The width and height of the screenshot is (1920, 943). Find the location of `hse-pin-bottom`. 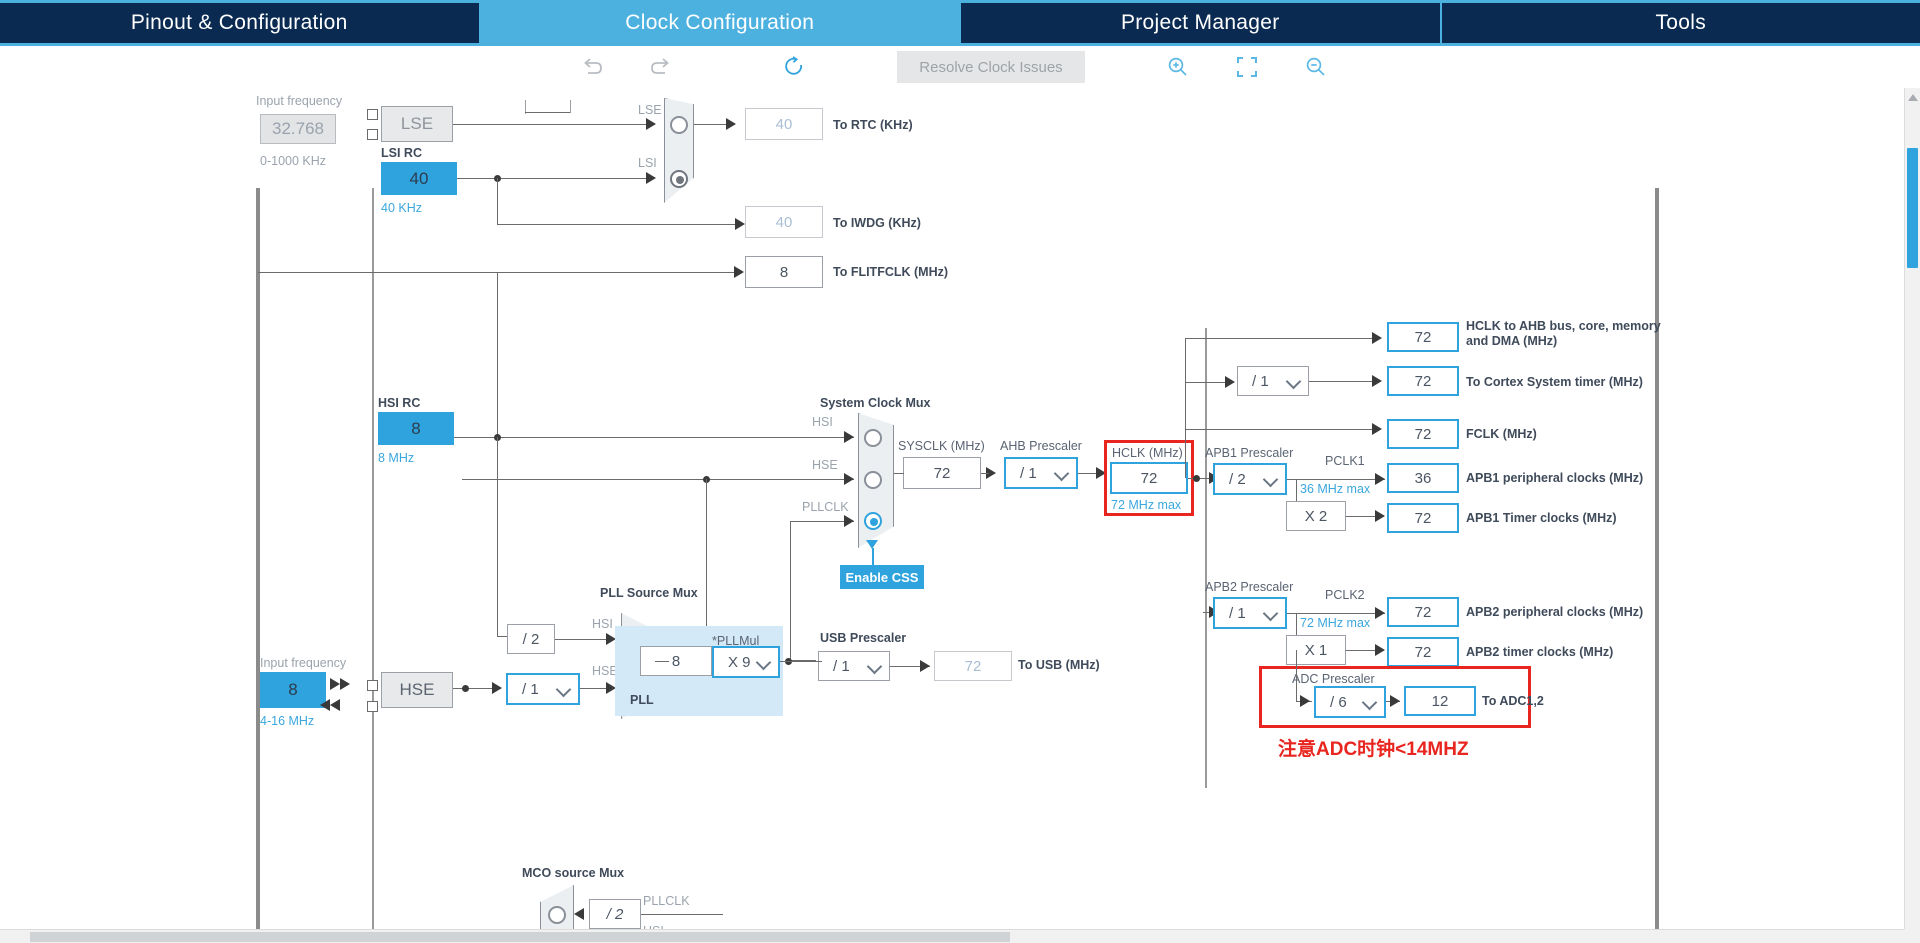

hse-pin-bottom is located at coordinates (372, 706).